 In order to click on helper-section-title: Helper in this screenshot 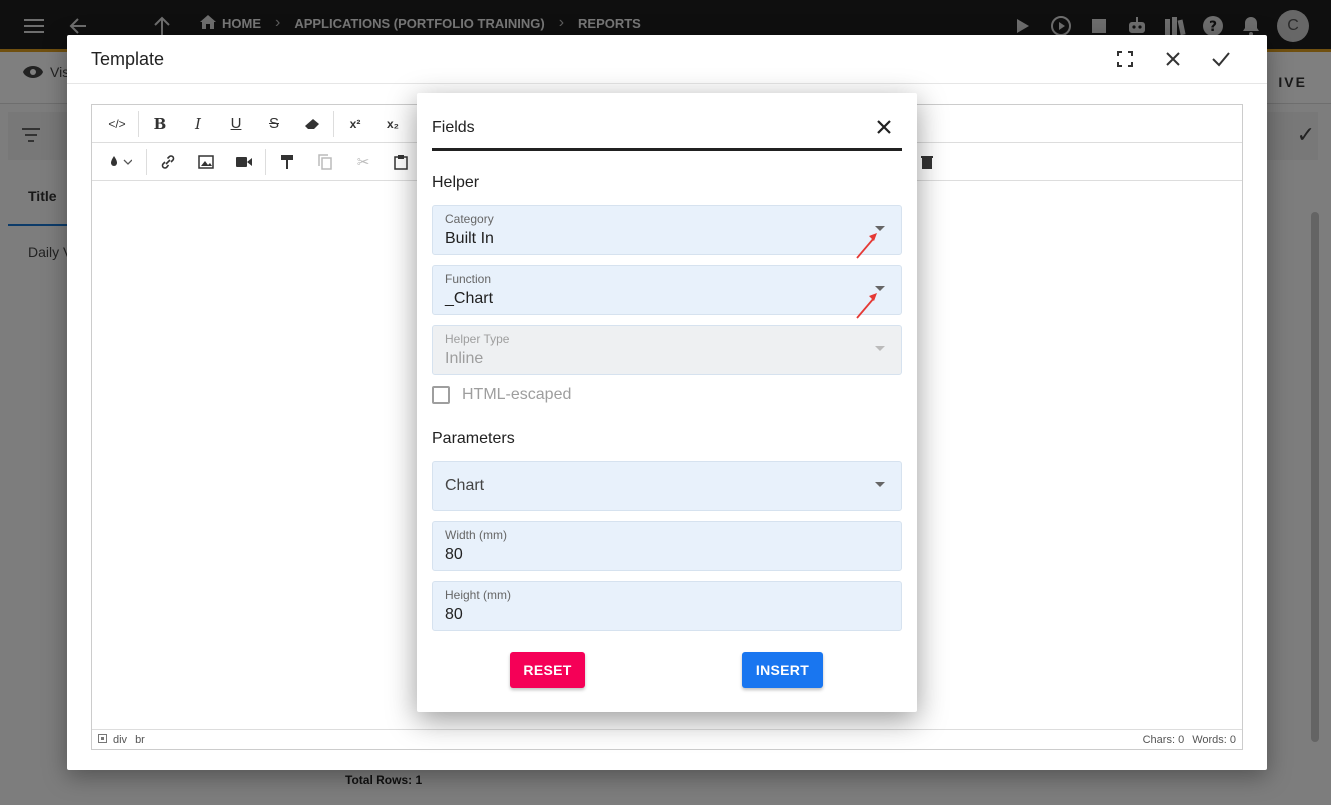, I will do `click(456, 182)`.